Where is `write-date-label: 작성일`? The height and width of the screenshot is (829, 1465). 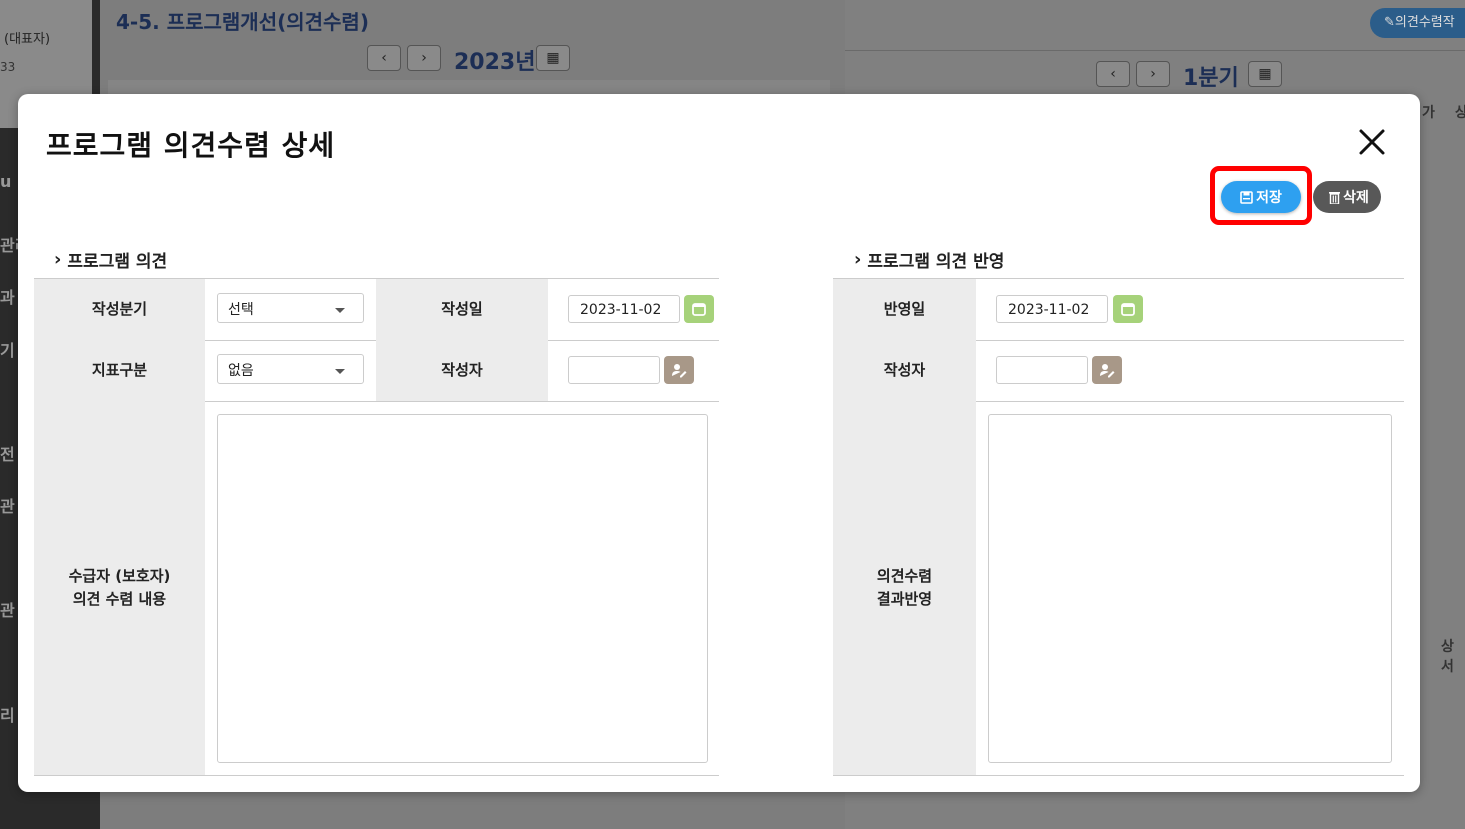
write-date-label: 작성일 is located at coordinates (462, 309).